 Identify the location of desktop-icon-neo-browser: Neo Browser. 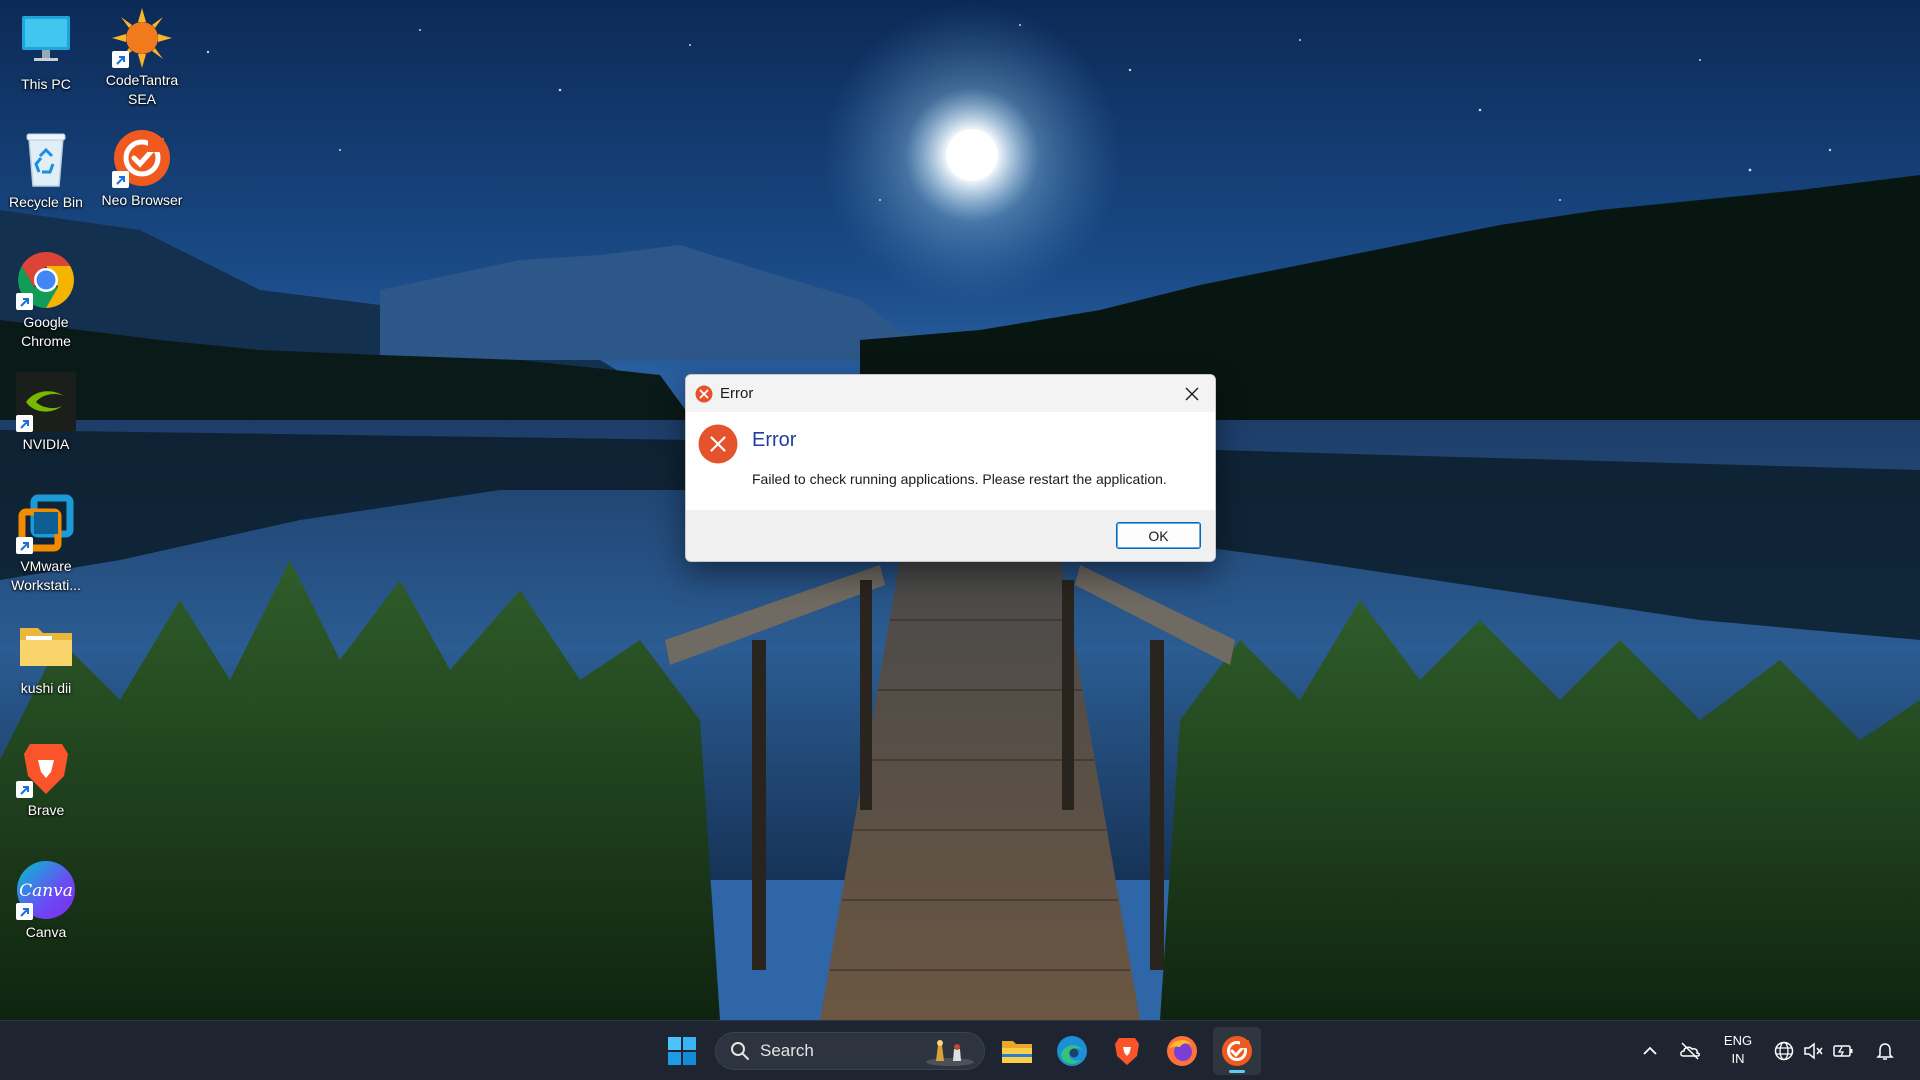
(142, 169).